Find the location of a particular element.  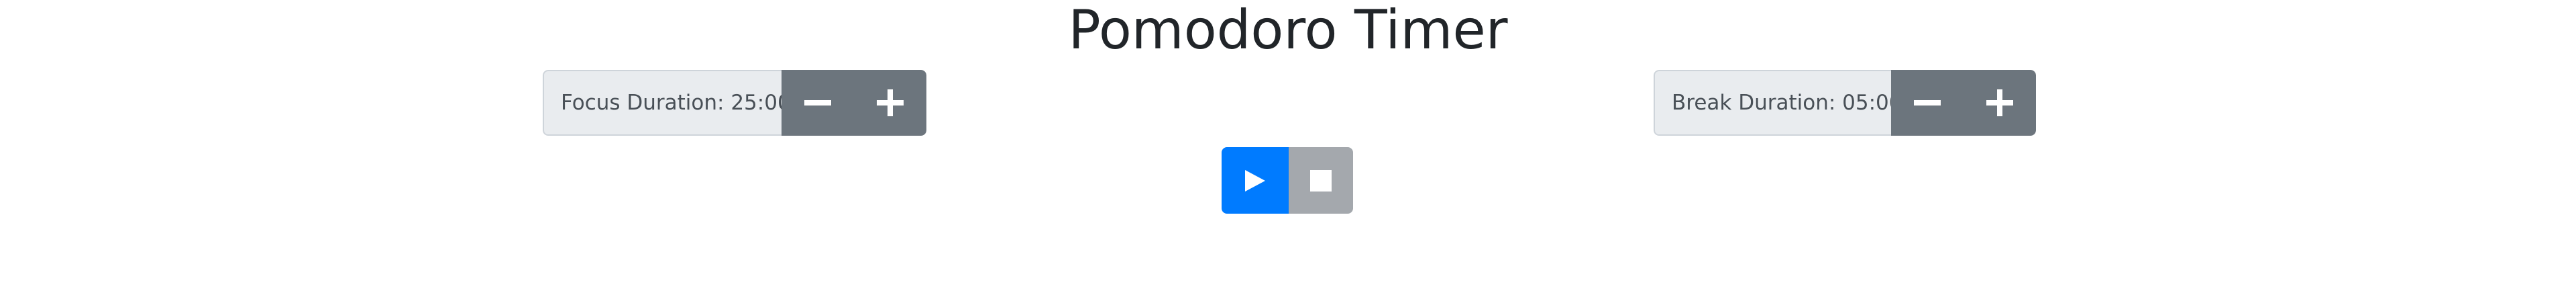

stop-button is located at coordinates (1321, 181).